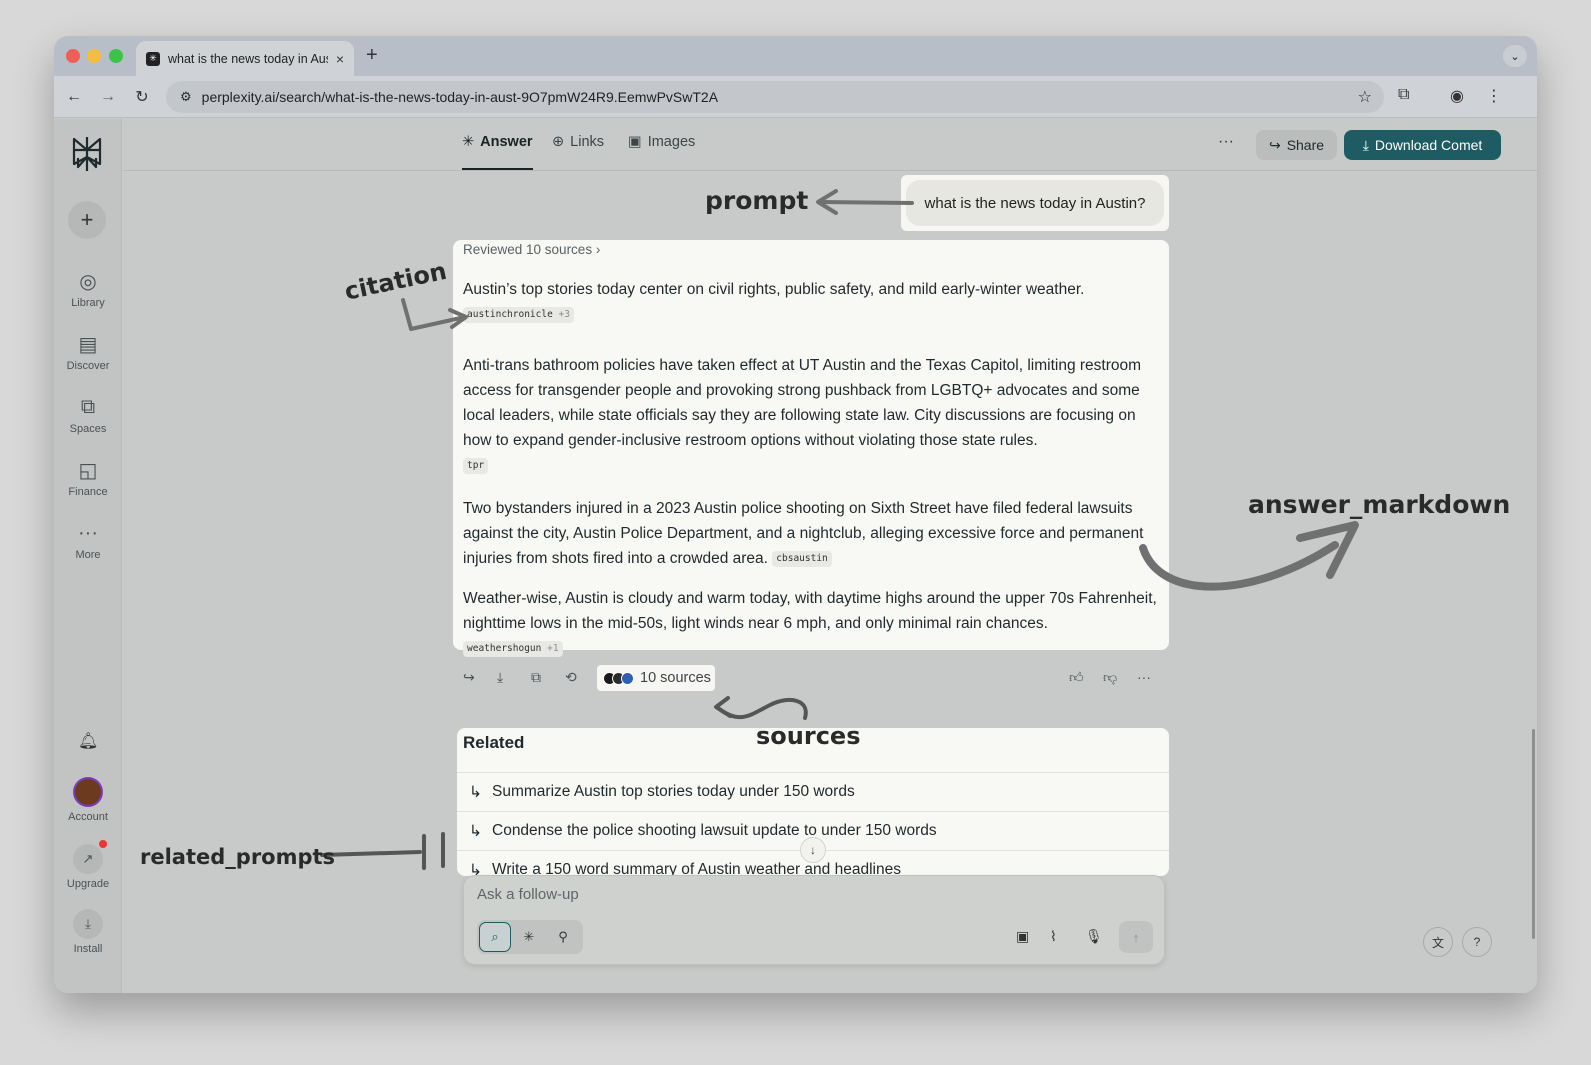 The width and height of the screenshot is (1591, 1065). I want to click on annotation-prompt: prompt, so click(757, 200).